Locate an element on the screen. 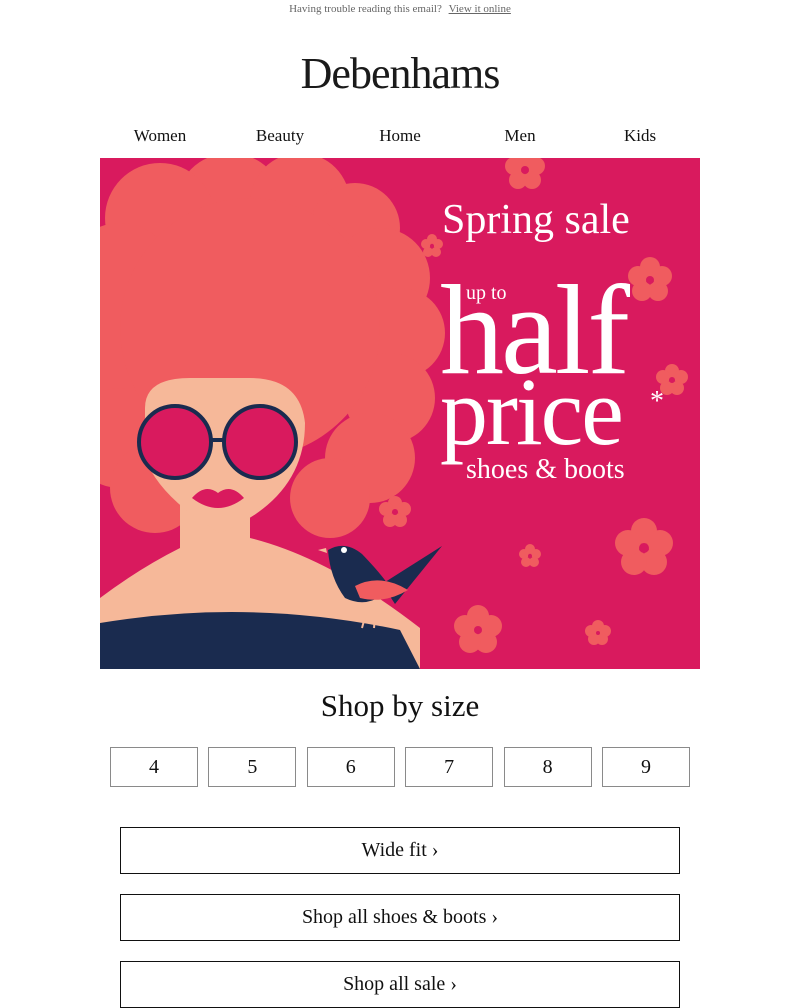 This screenshot has width=800, height=1008. size-selector: 4 5 6 7 8 9 is located at coordinates (400, 767).